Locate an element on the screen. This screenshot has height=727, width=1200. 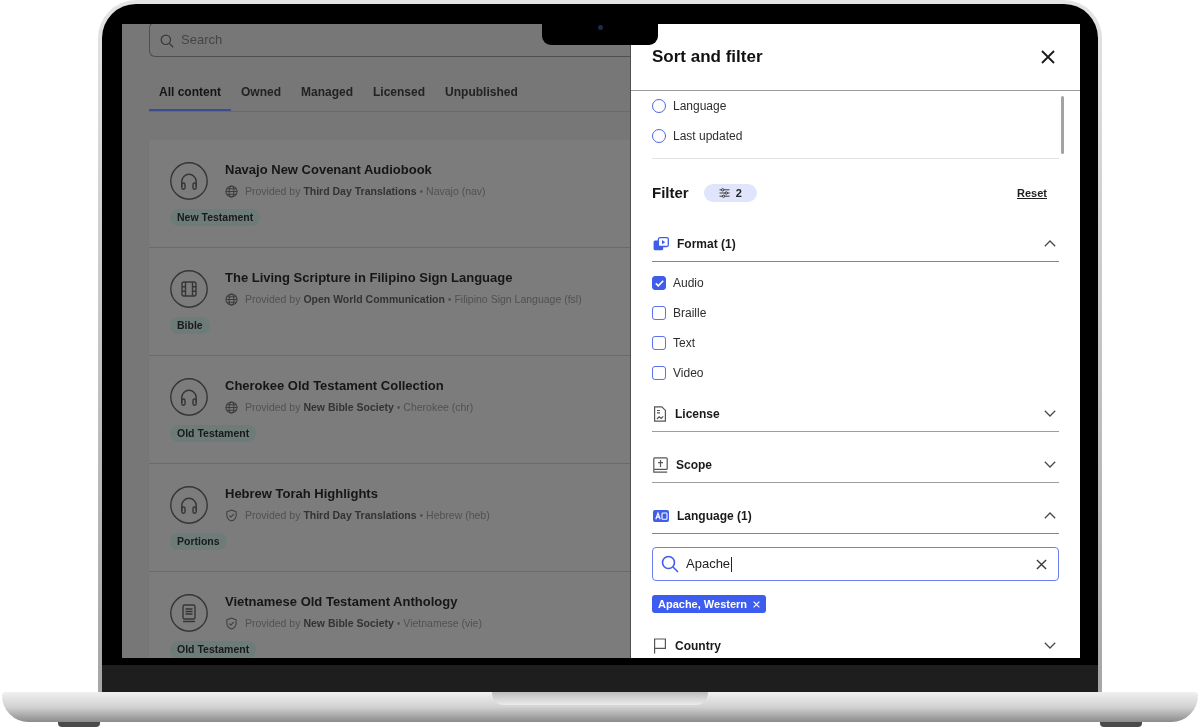
content-title: Navajo New Covenant Audiobook is located at coordinates (329, 170).